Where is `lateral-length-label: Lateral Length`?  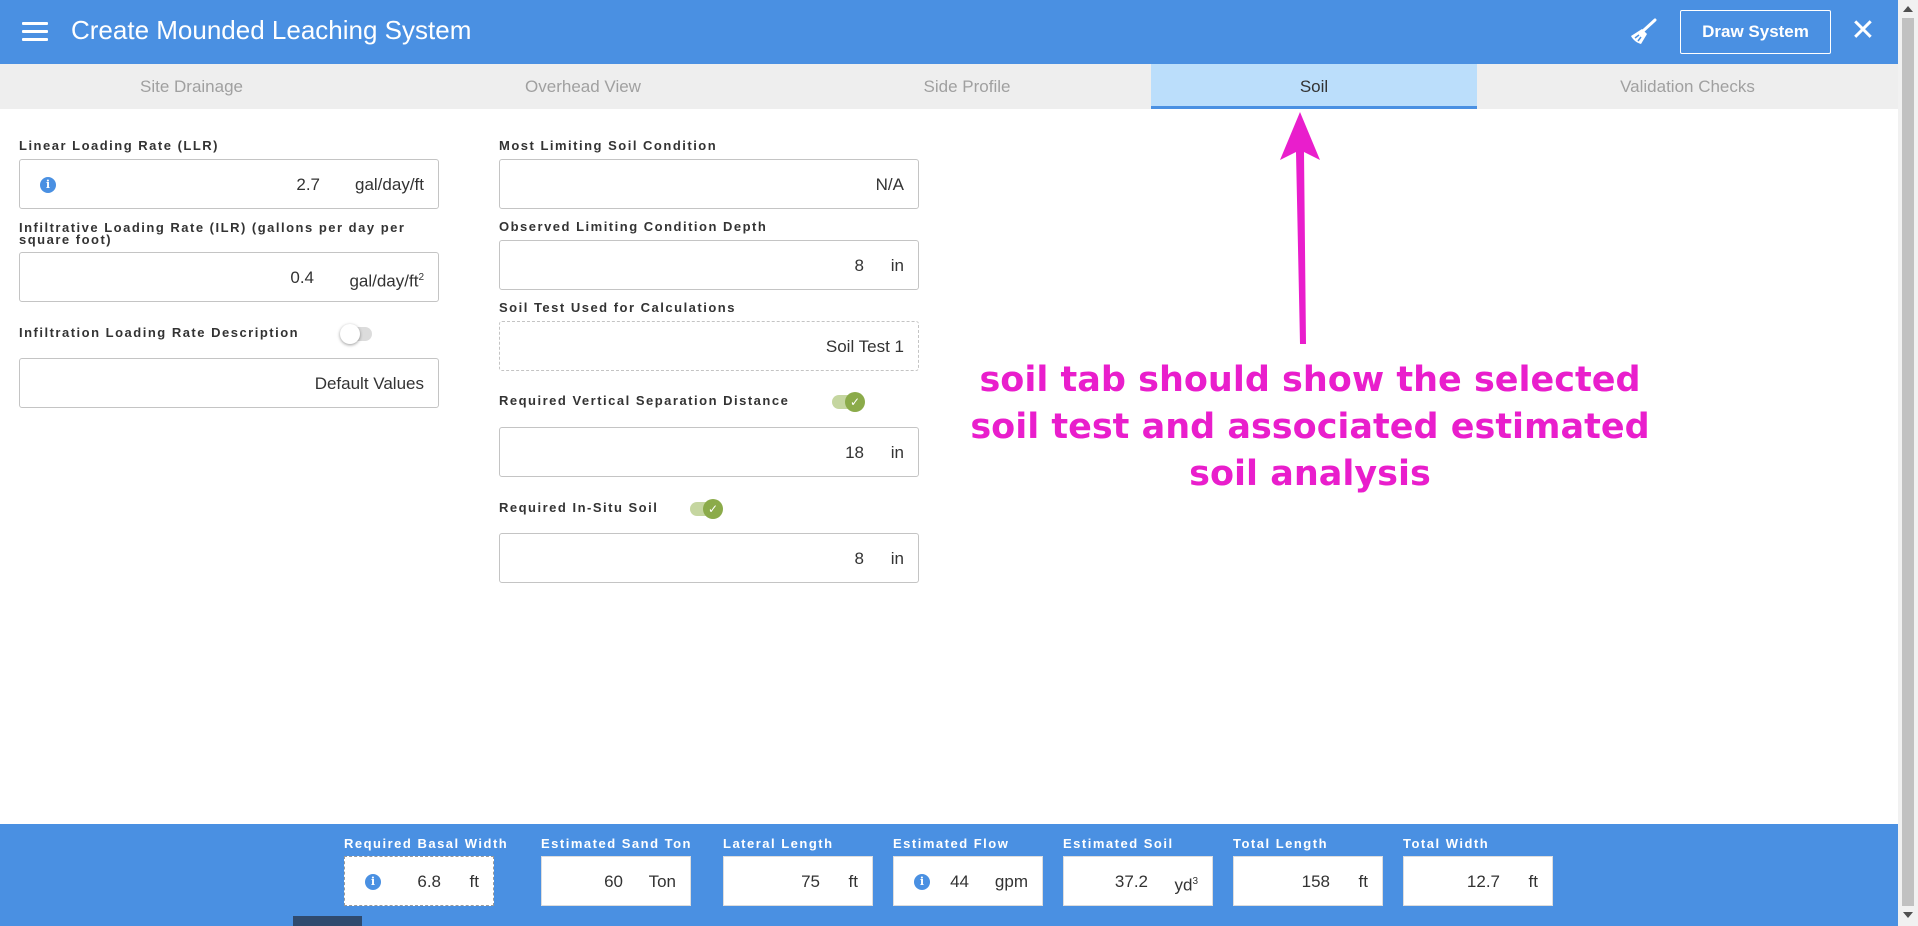 lateral-length-label: Lateral Length is located at coordinates (778, 843).